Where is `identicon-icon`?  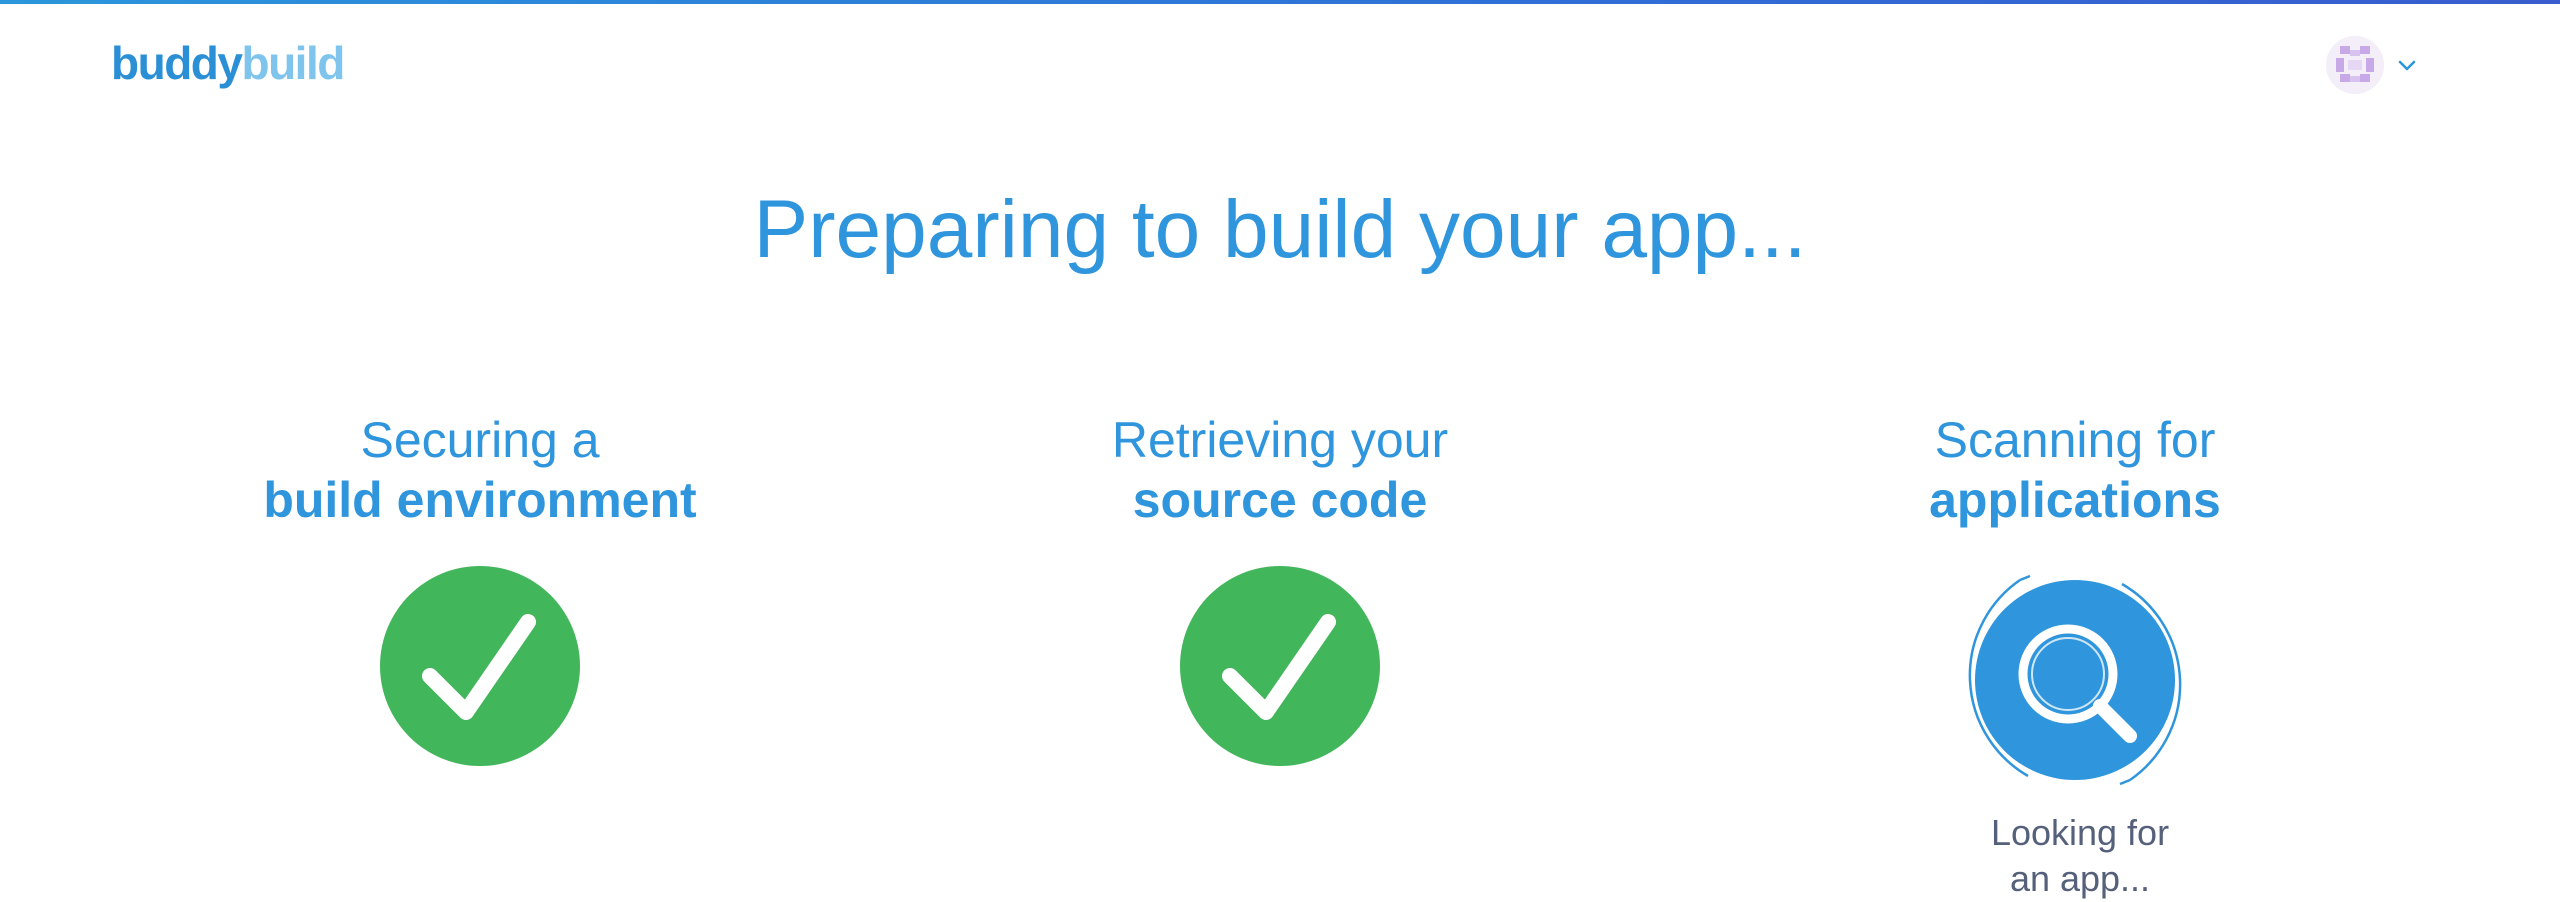 identicon-icon is located at coordinates (2355, 65).